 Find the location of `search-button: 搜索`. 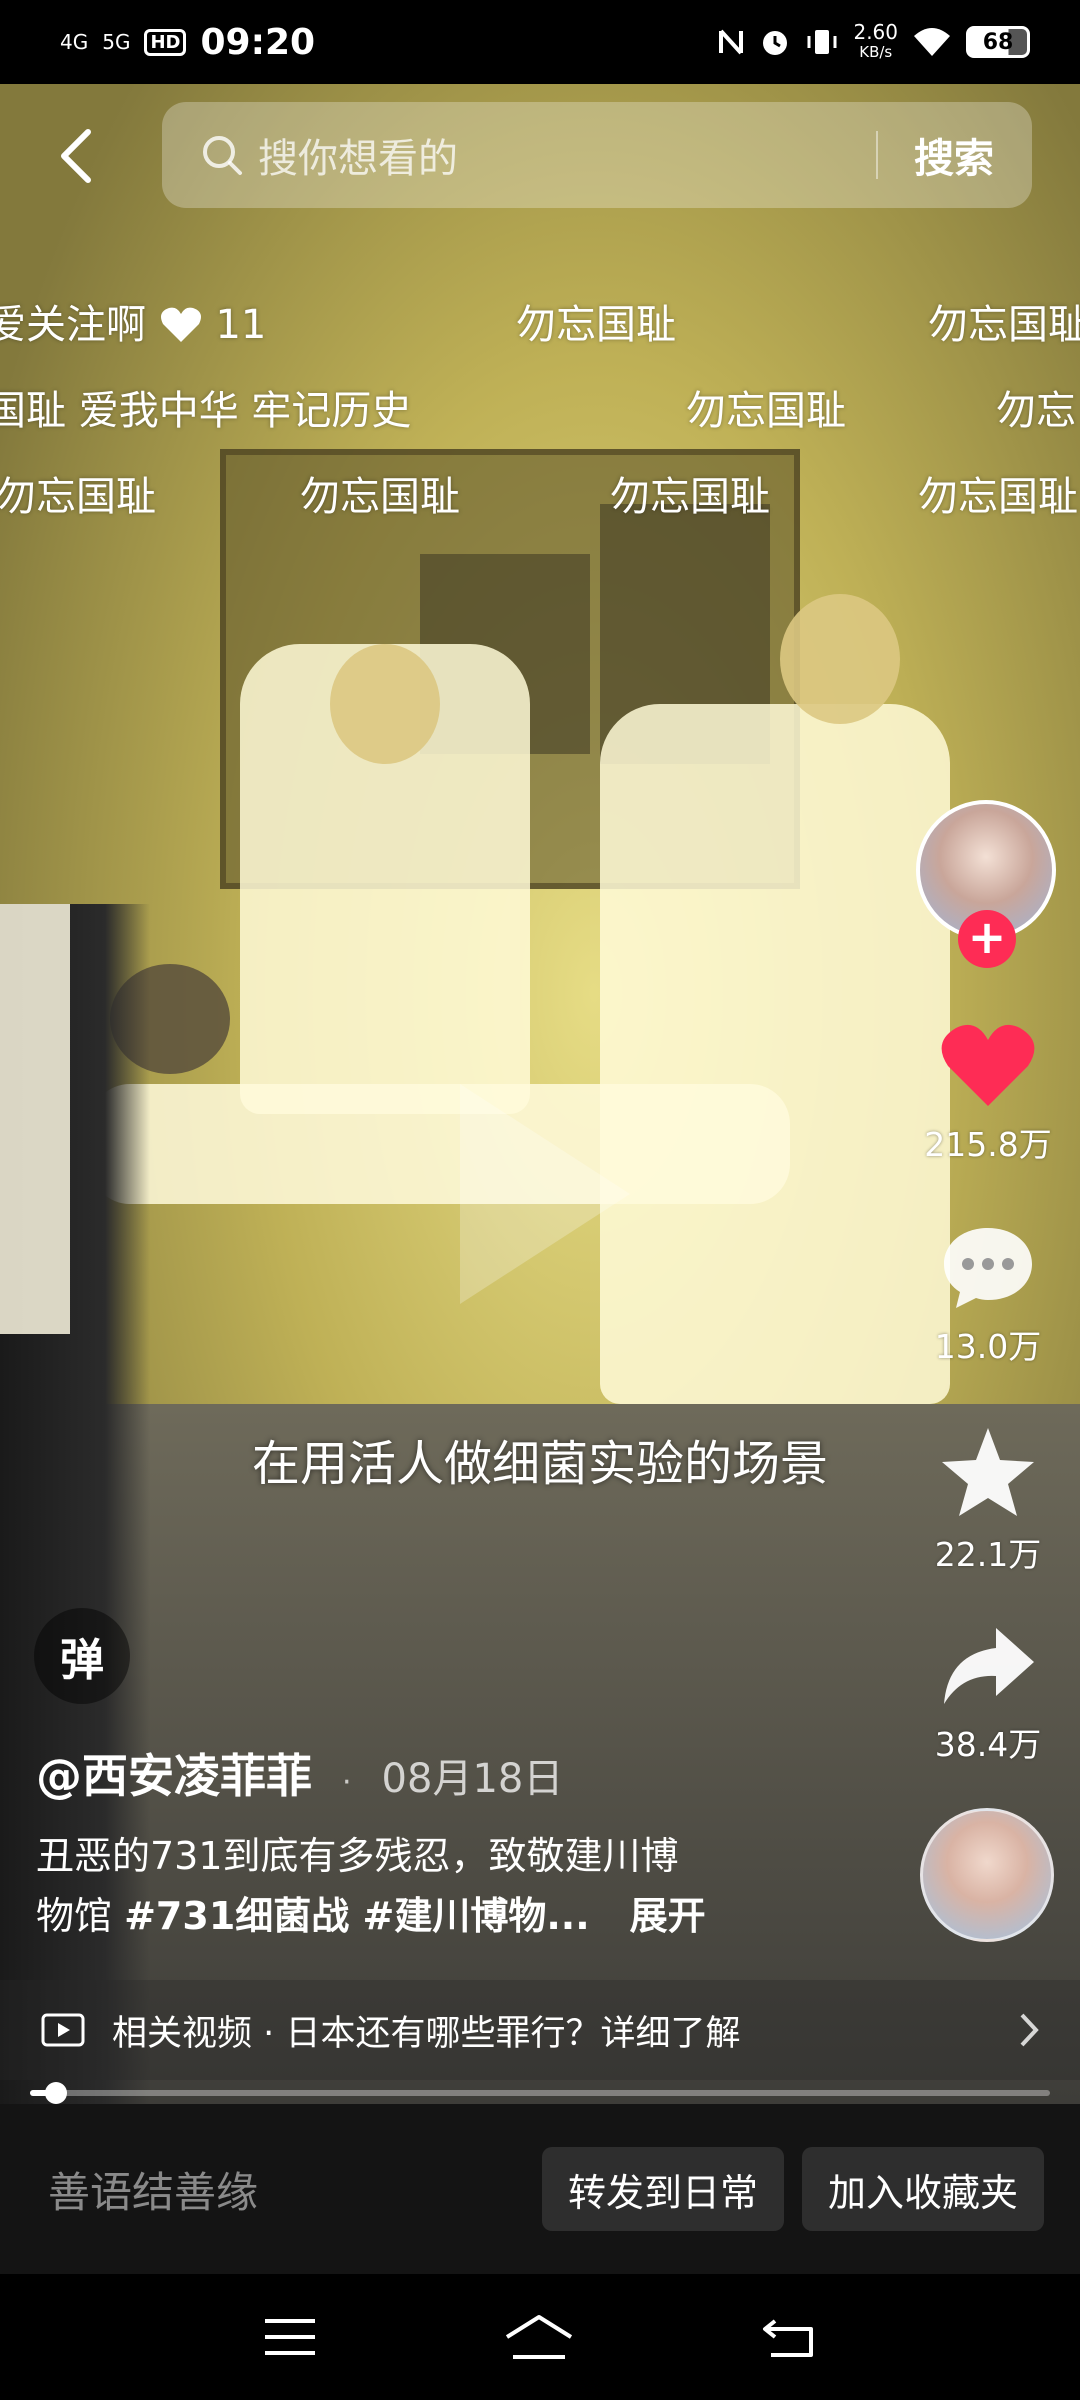

search-button: 搜索 is located at coordinates (954, 155).